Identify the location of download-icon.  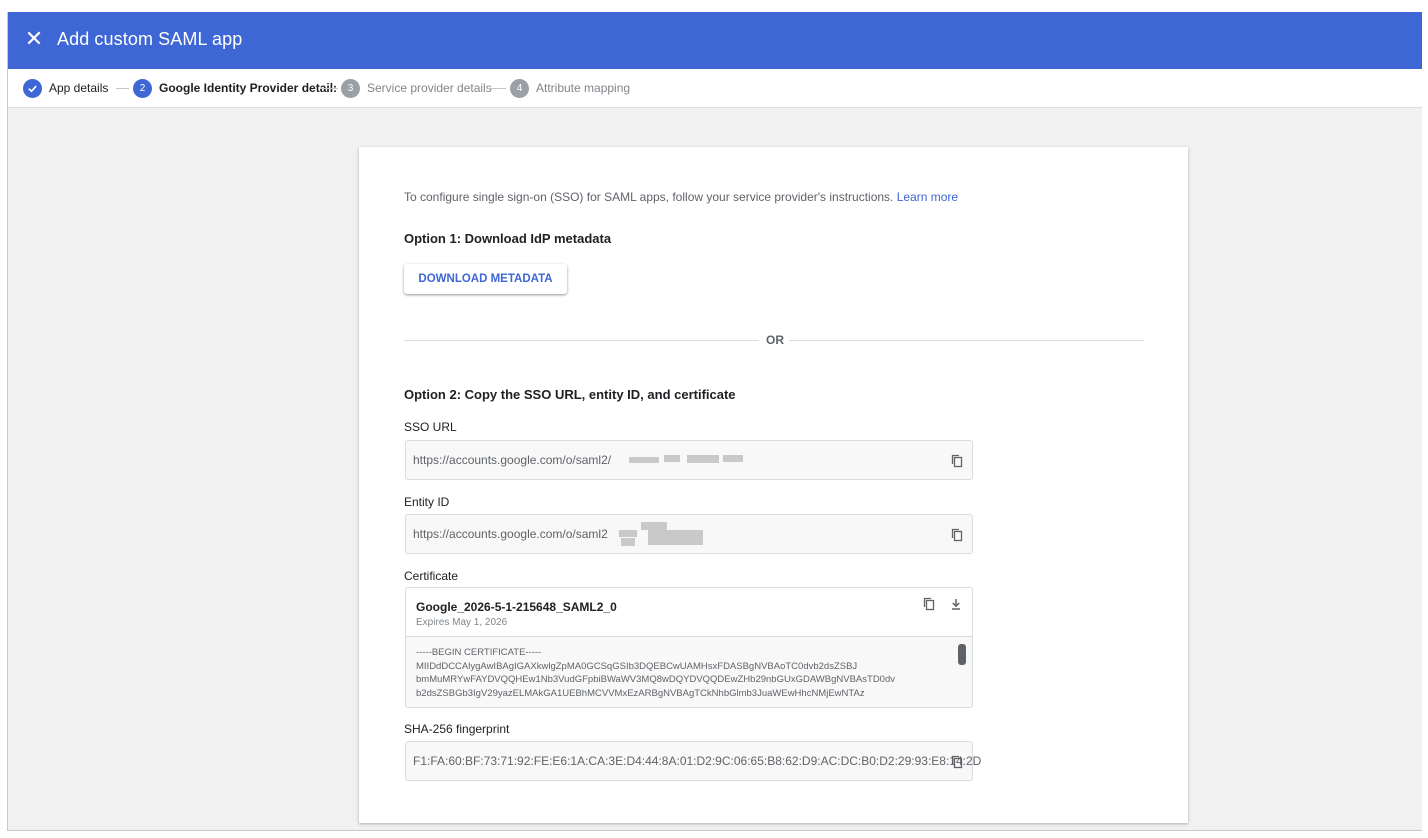
(956, 604).